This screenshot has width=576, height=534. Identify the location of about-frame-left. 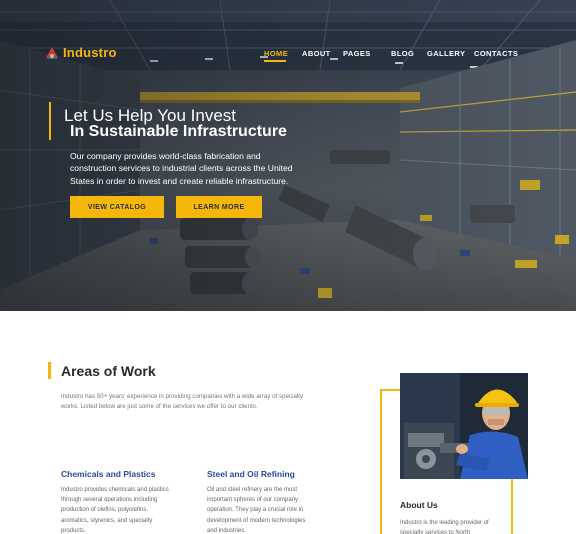
(381, 461).